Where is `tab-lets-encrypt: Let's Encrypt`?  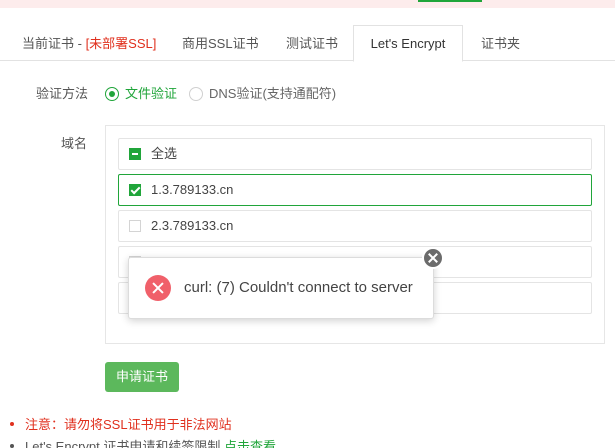 tab-lets-encrypt: Let's Encrypt is located at coordinates (408, 43).